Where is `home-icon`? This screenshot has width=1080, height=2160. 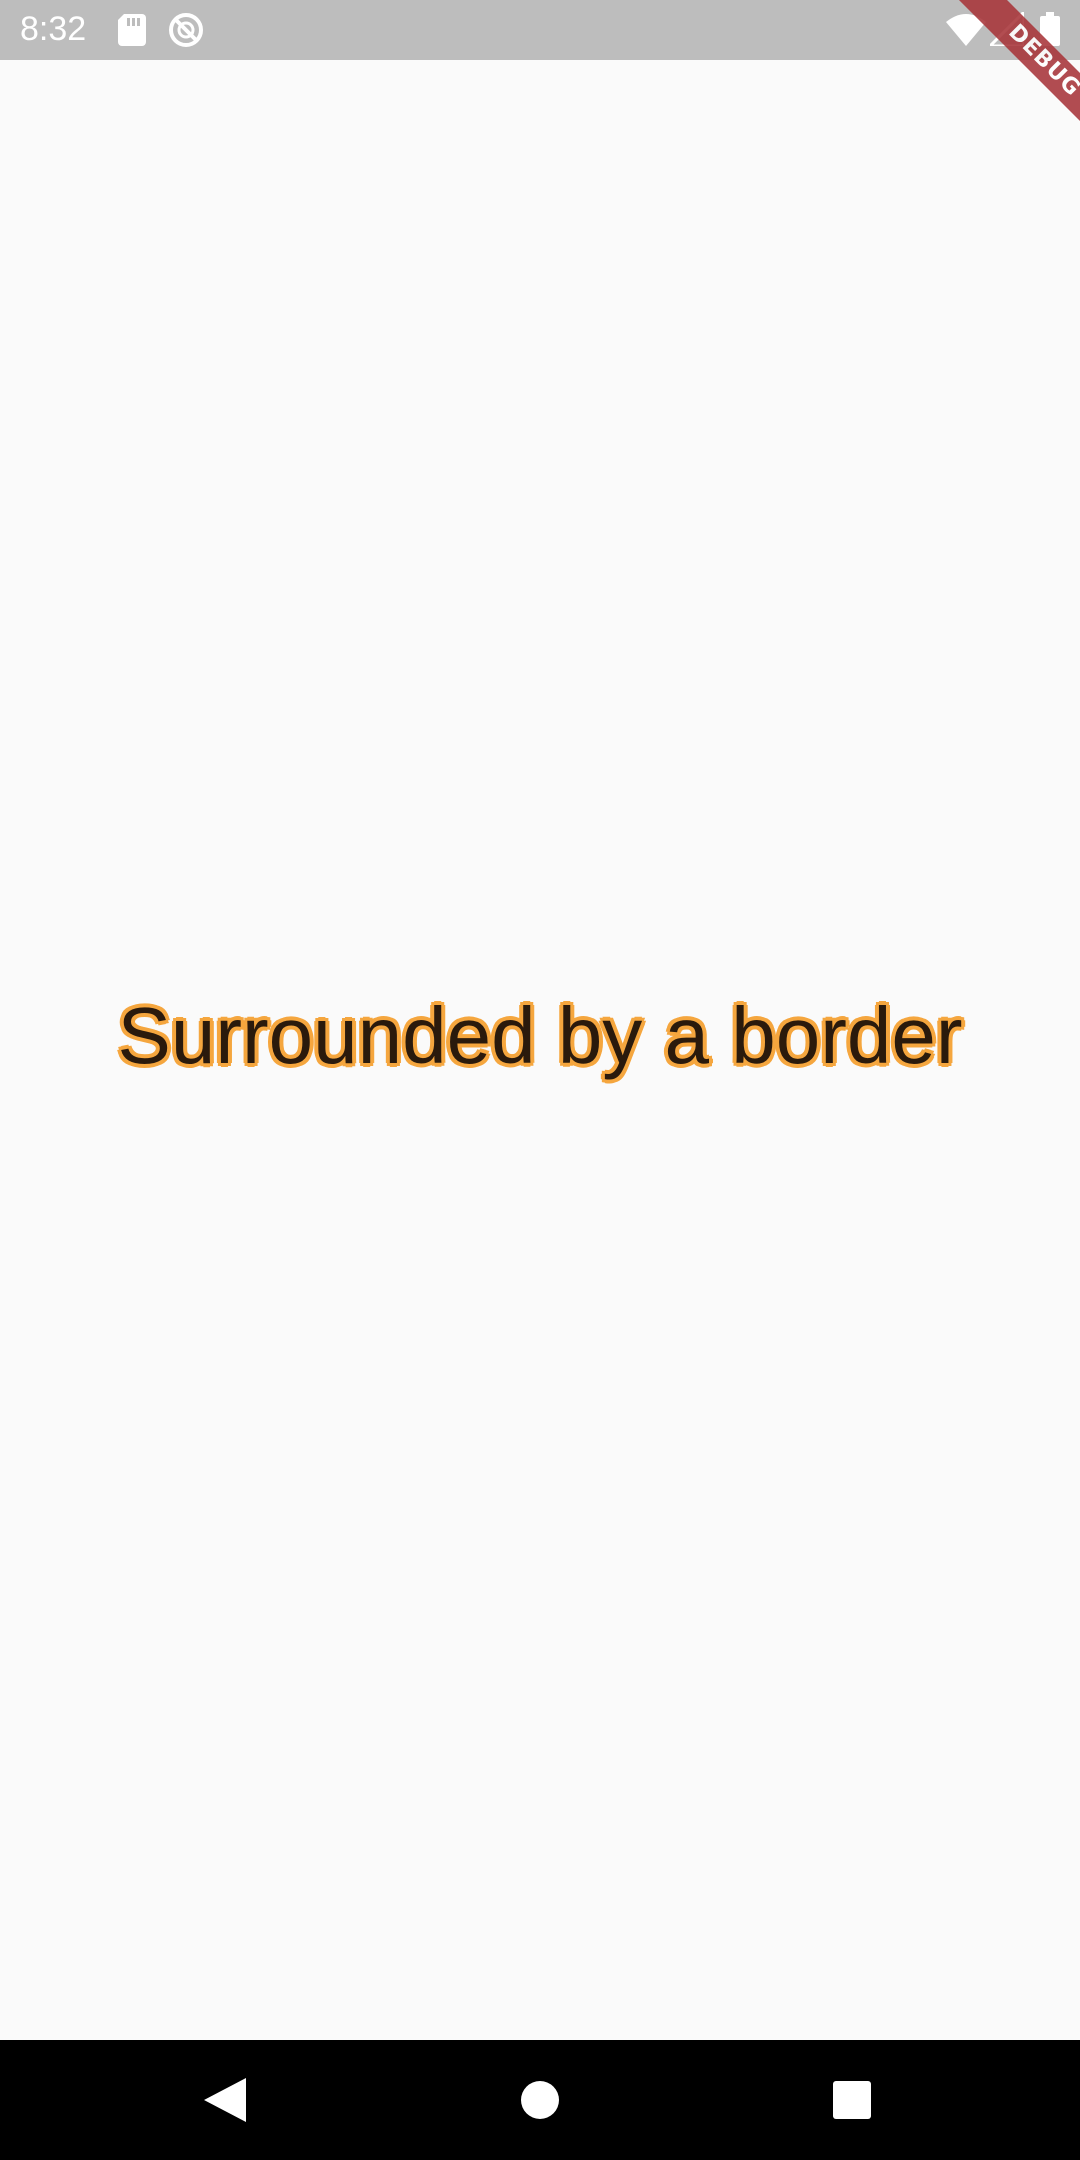 home-icon is located at coordinates (540, 2100).